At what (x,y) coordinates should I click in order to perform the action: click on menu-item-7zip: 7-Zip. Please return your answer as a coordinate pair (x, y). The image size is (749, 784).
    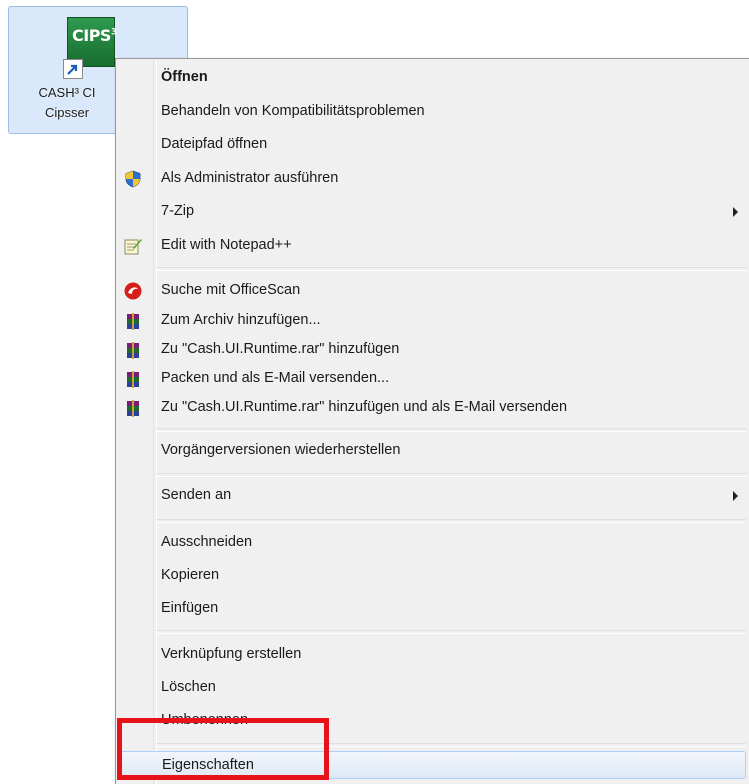
    Looking at the image, I should click on (432, 212).